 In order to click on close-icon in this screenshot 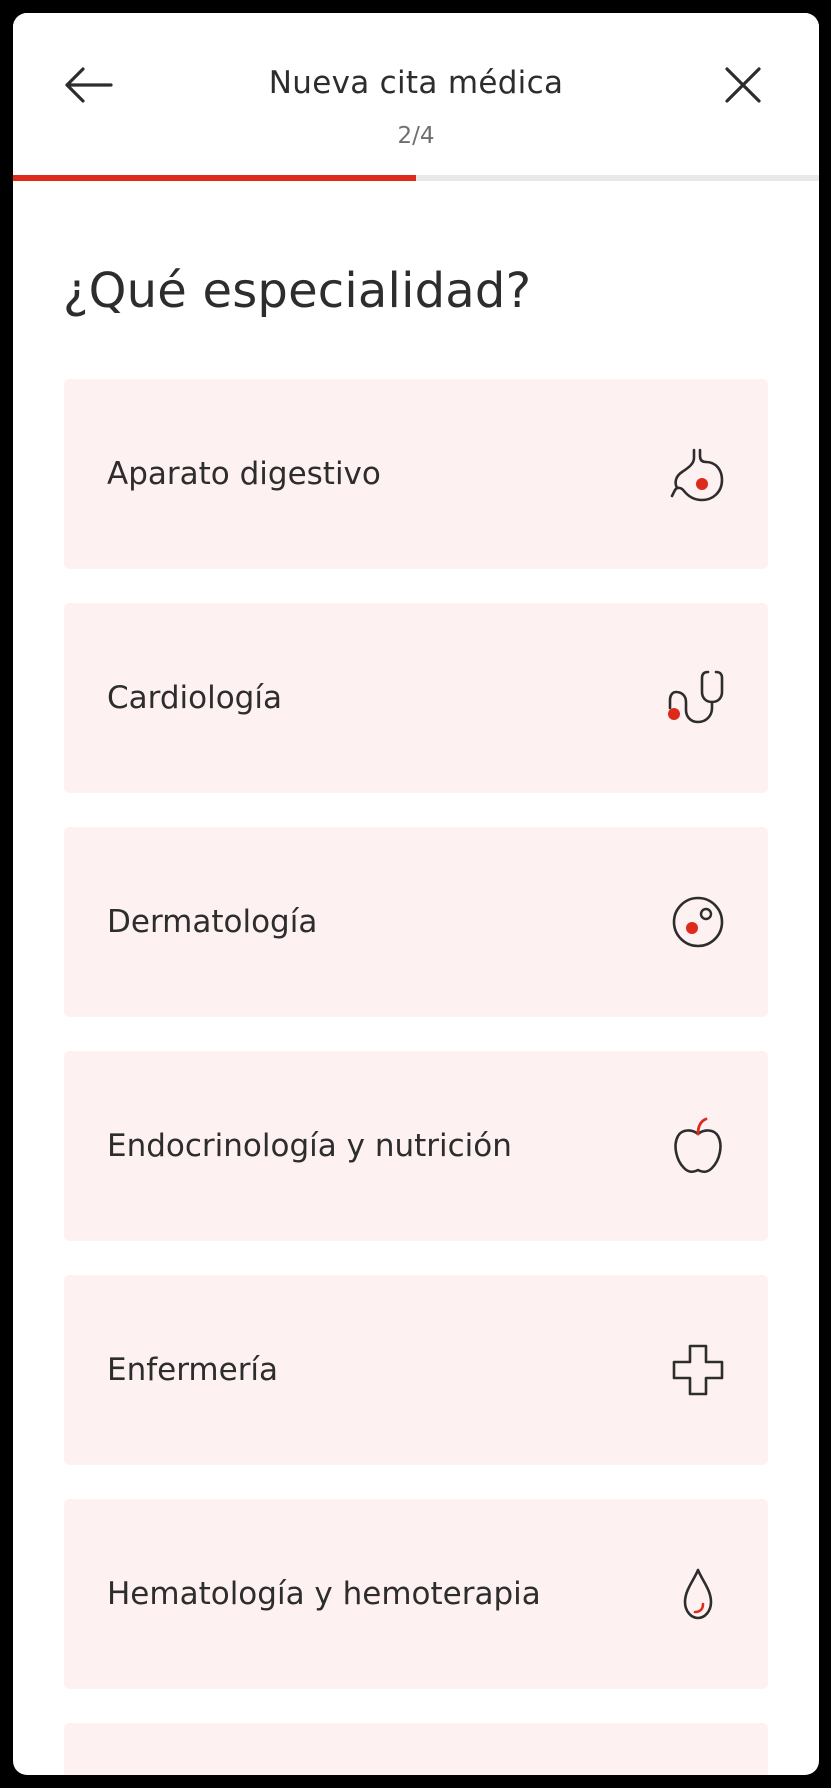, I will do `click(743, 85)`.